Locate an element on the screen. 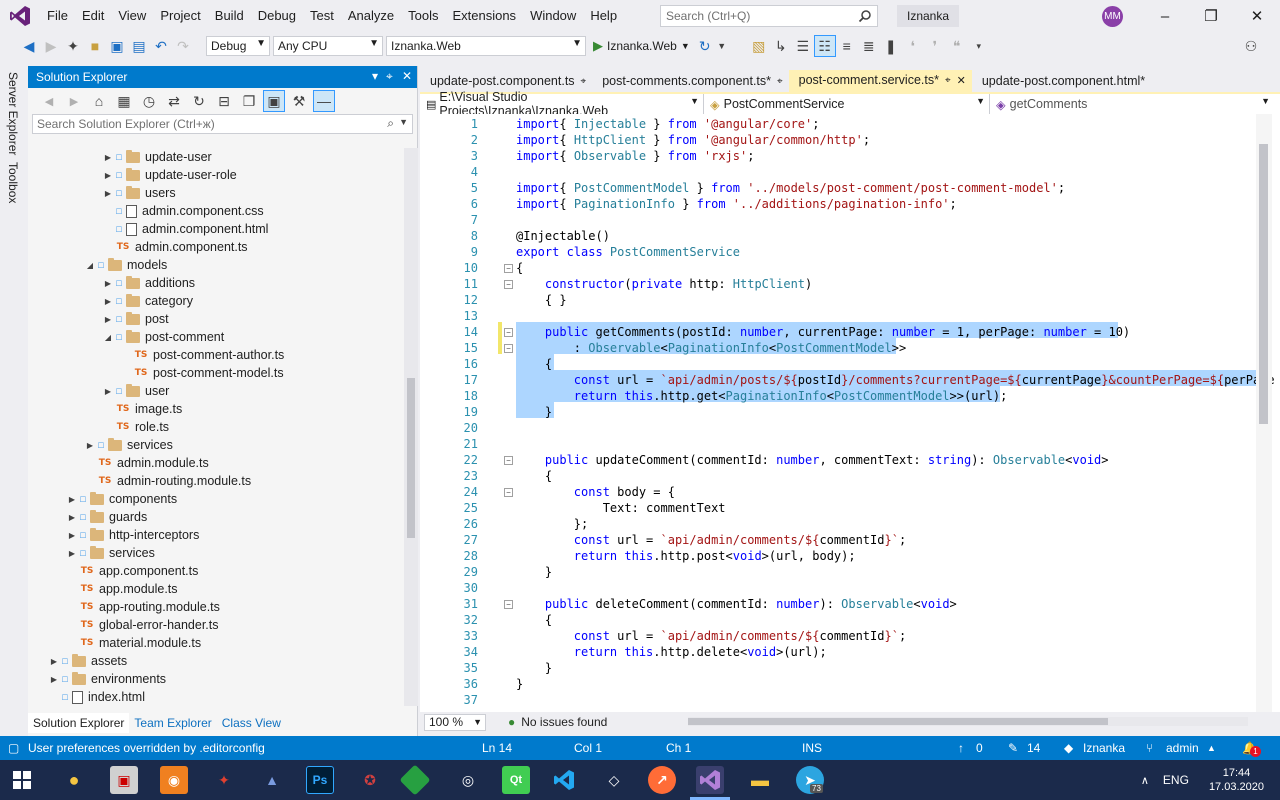 The height and width of the screenshot is (800, 1280). tree-item: ▶ □ category is located at coordinates (147, 301).